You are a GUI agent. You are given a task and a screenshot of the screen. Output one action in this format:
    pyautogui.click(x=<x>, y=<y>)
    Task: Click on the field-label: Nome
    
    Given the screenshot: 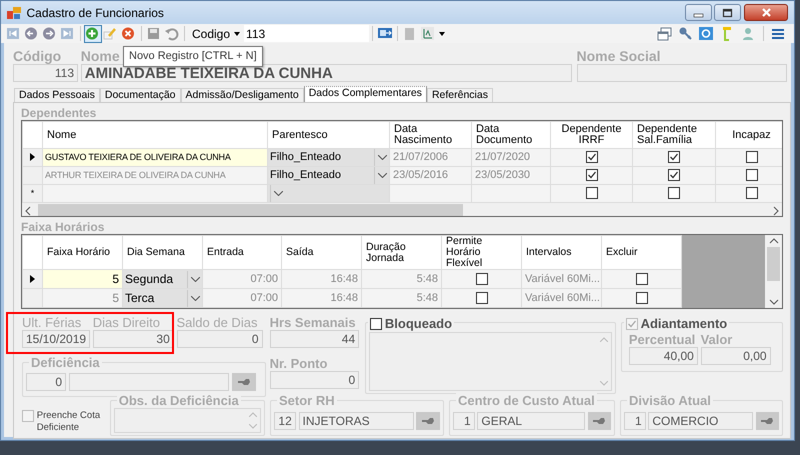 What is the action you would take?
    pyautogui.click(x=100, y=56)
    